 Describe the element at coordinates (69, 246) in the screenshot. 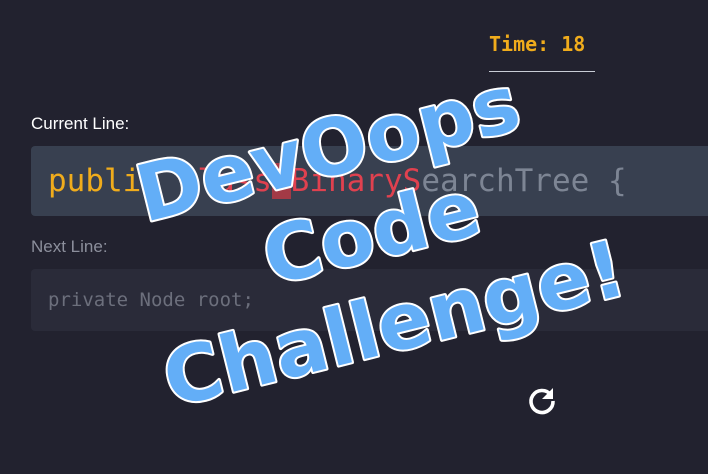

I see `next-line-label: Next Line:` at that location.